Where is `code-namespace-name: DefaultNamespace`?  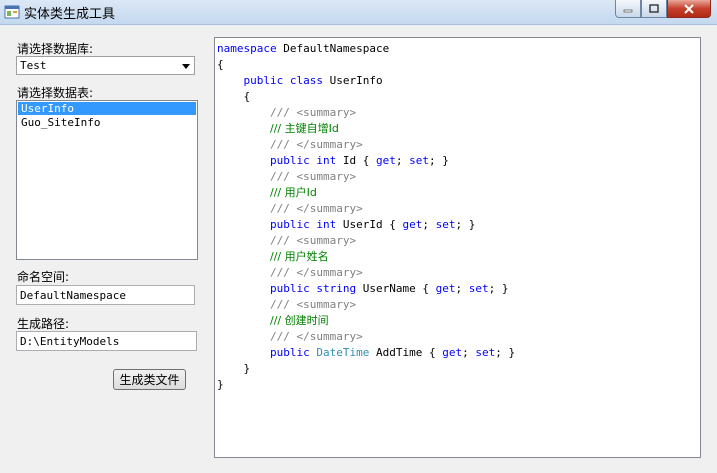 code-namespace-name: DefaultNamespace is located at coordinates (333, 48).